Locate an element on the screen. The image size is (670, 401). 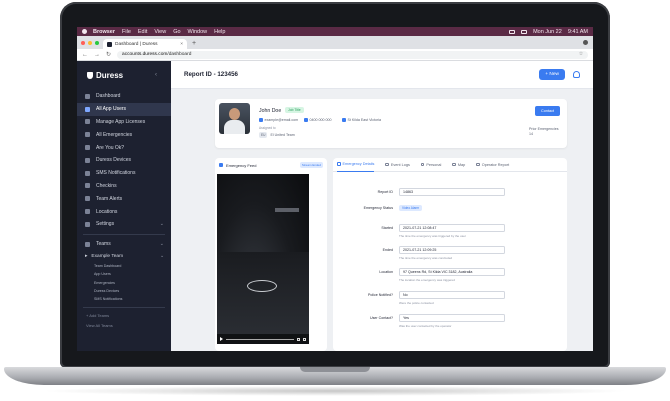
play-icon is located at coordinates (221, 339).